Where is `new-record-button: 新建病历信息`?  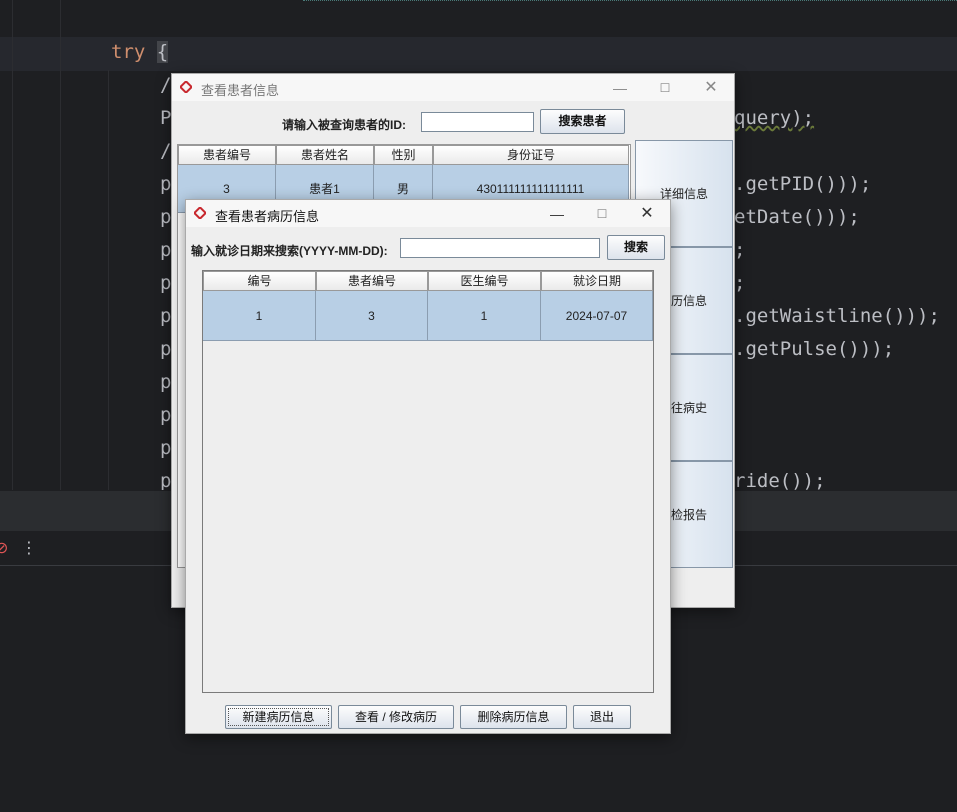 new-record-button: 新建病历信息 is located at coordinates (278, 717).